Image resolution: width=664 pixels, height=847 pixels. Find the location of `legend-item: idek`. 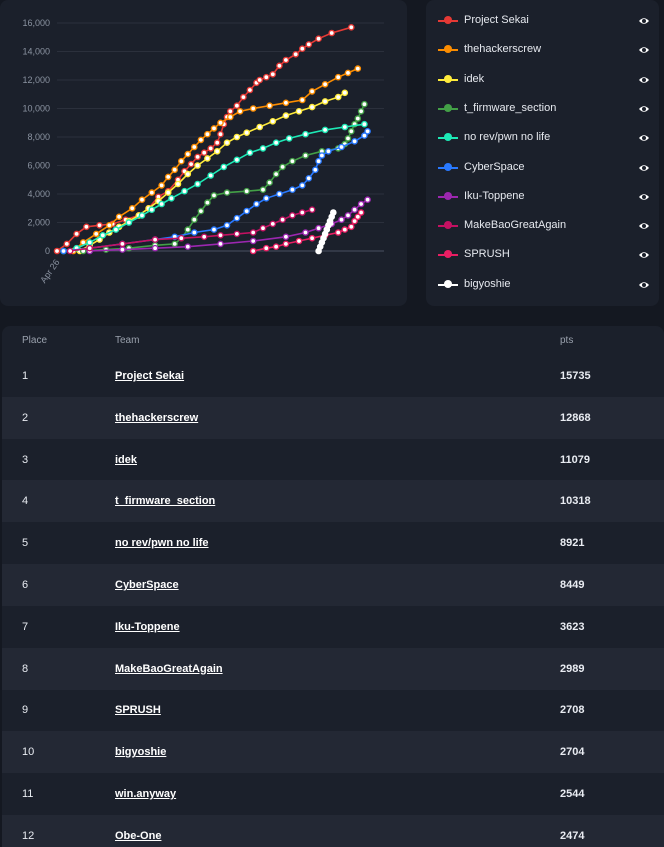

legend-item: idek is located at coordinates (544, 80).